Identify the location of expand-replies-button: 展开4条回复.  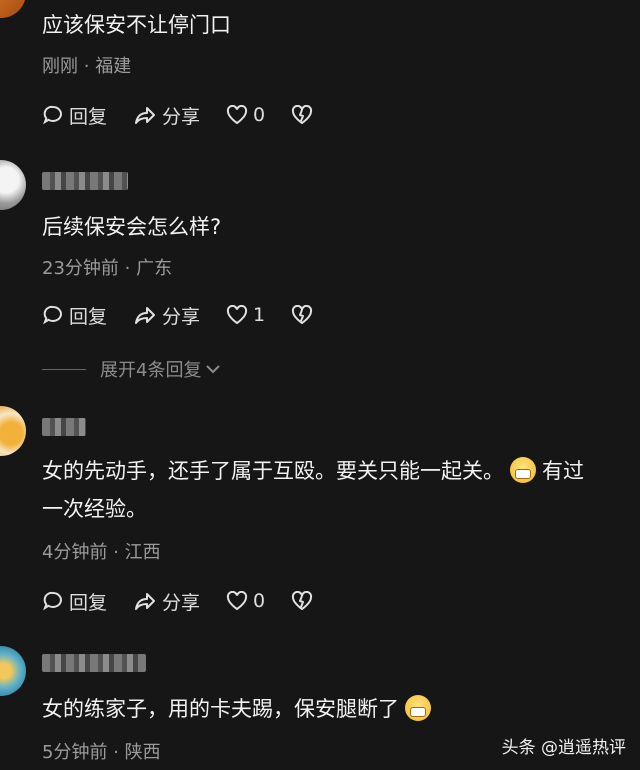
(131, 369).